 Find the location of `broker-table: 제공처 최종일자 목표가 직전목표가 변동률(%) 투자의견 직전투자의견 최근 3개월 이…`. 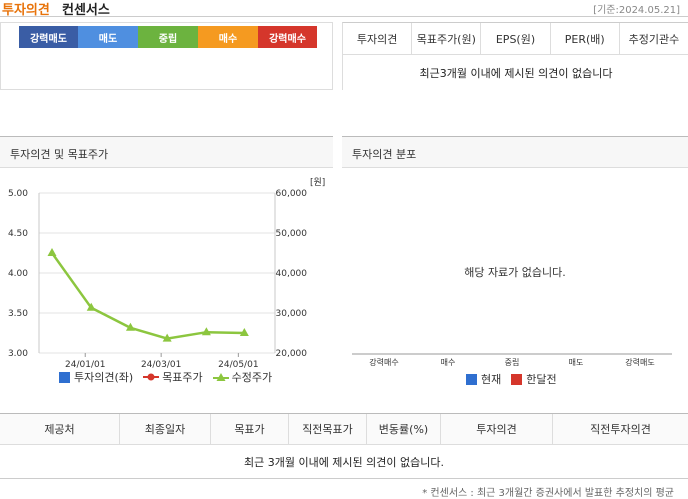

broker-table: 제공처 최종일자 목표가 직전목표가 변동률(%) 투자의견 직전투자의견 최근 3개월 이… is located at coordinates (344, 446).